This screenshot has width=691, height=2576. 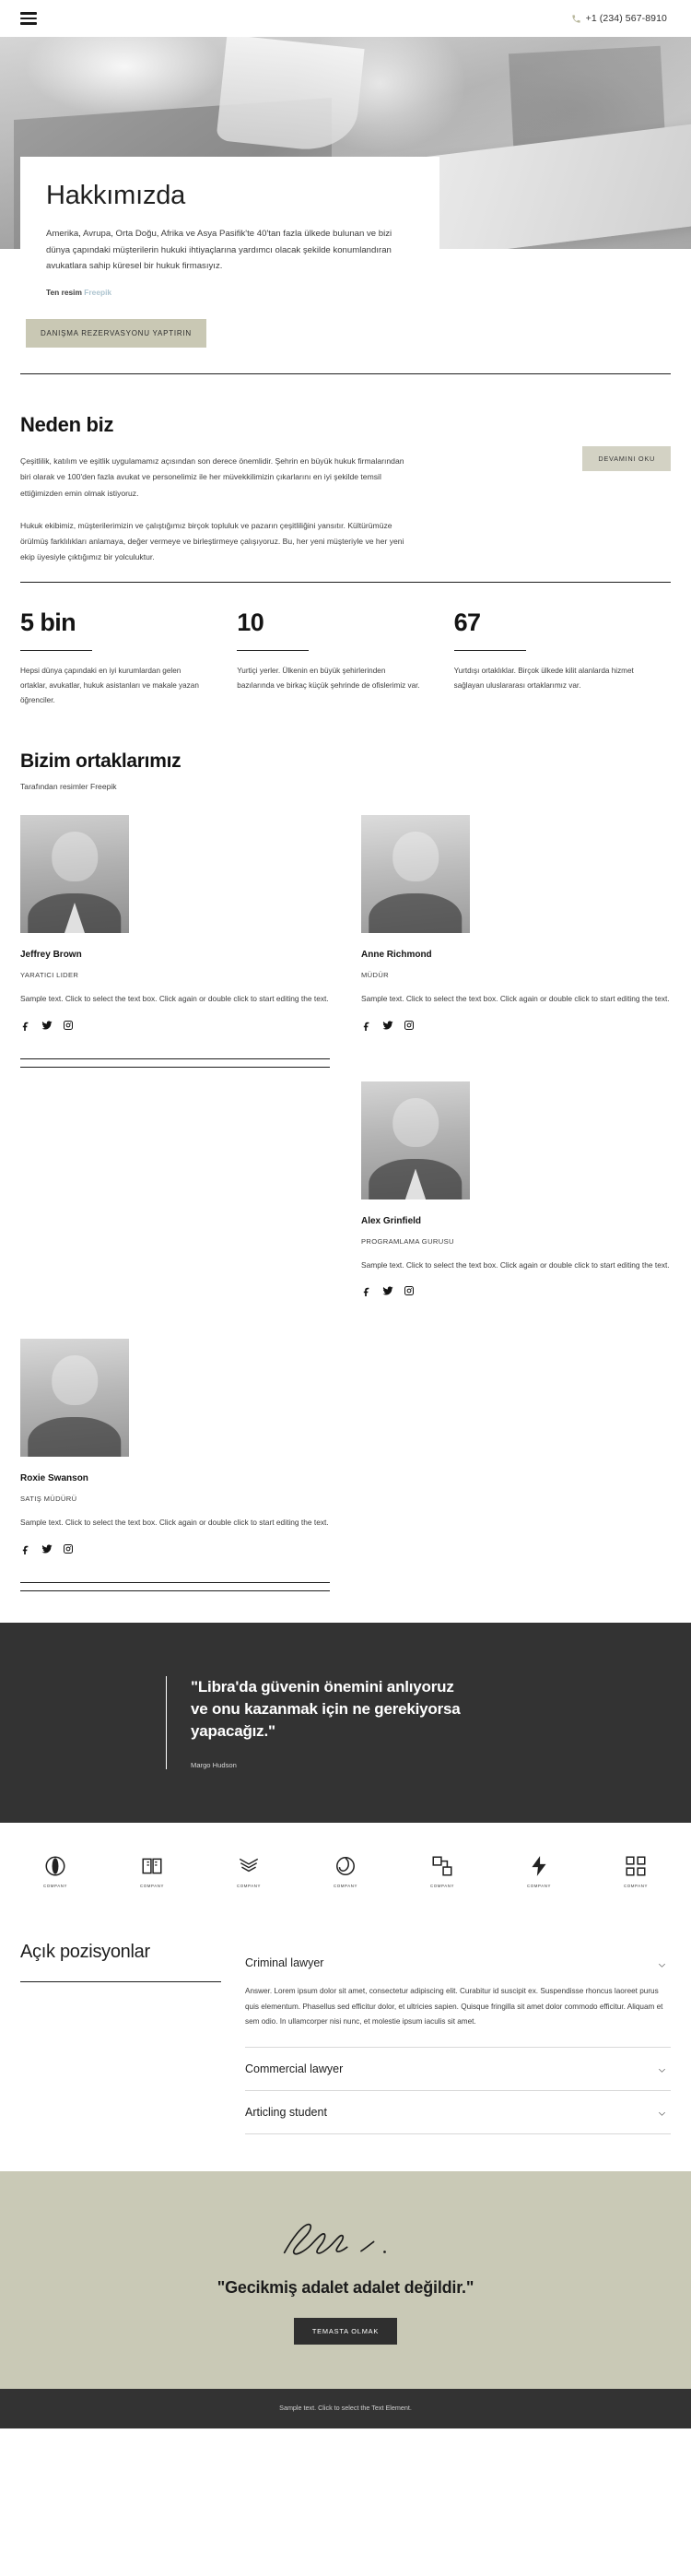 What do you see at coordinates (64, 293) in the screenshot?
I see `about-credit-label: Ten resim` at bounding box center [64, 293].